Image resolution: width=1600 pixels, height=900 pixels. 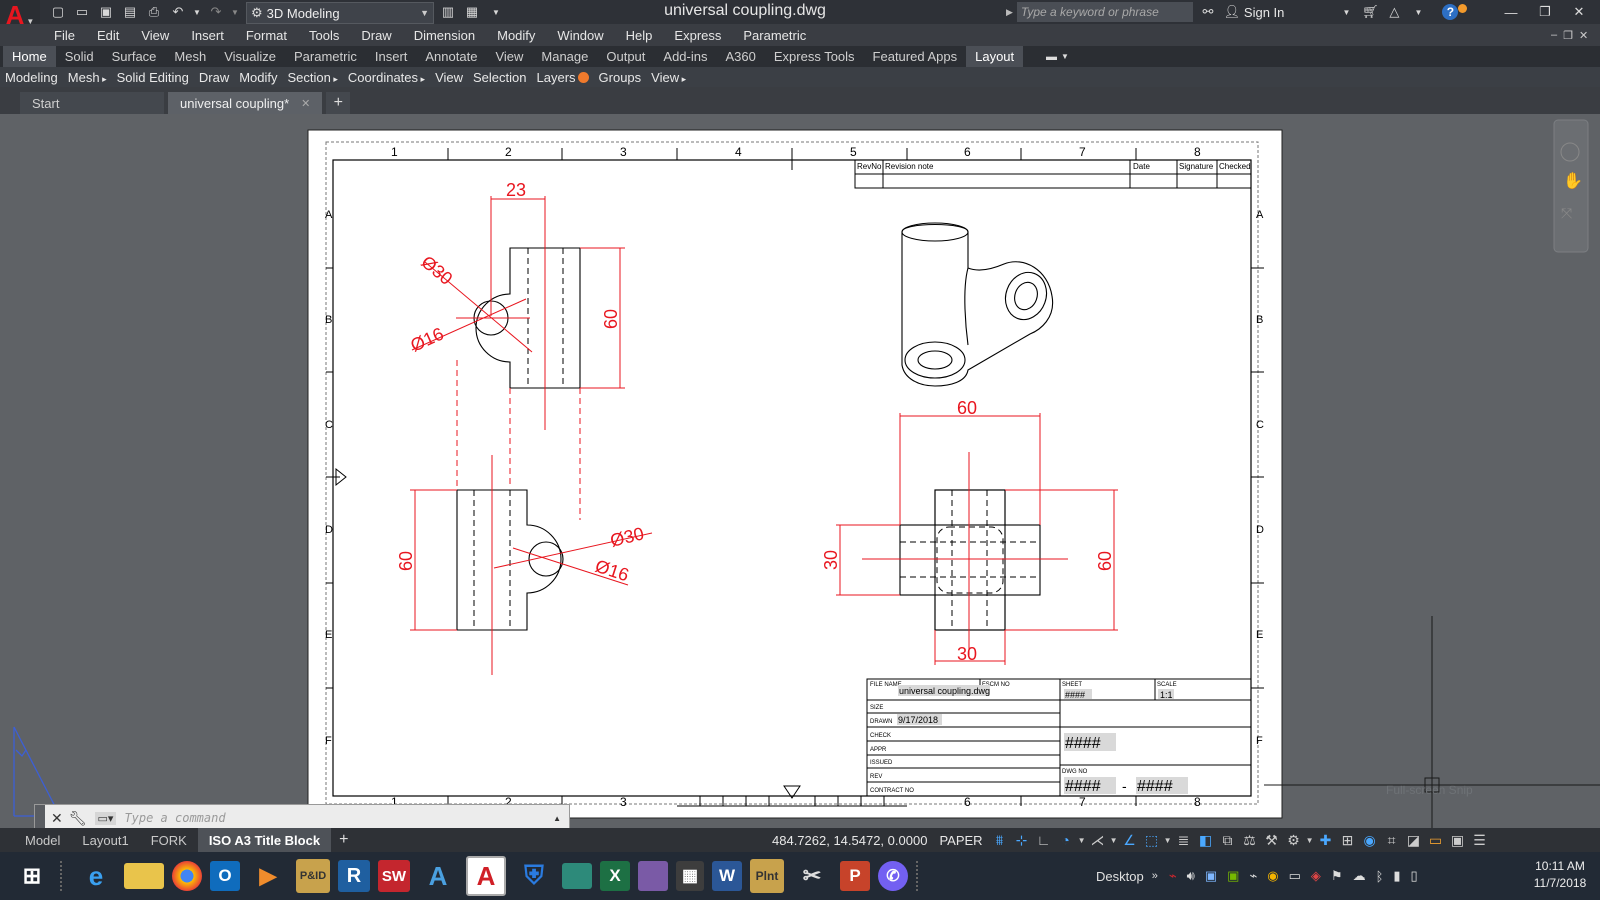 I want to click on annotation-scale-icon: ⚖, so click(x=1250, y=840).